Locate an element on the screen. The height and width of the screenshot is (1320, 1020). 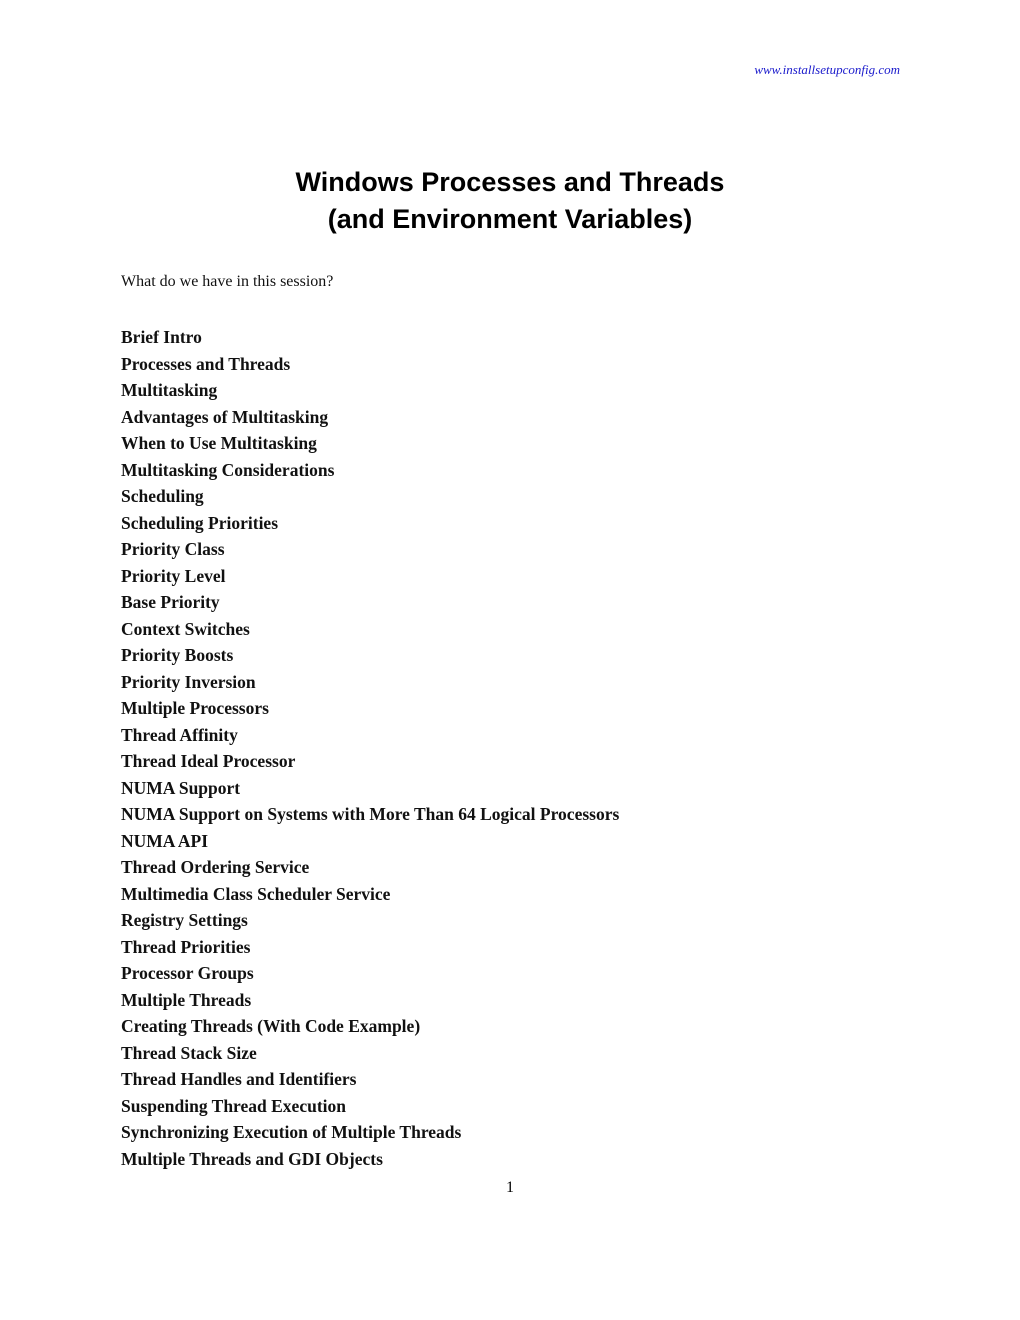
title-line-2: (and Environment Variables) is located at coordinates (510, 219).